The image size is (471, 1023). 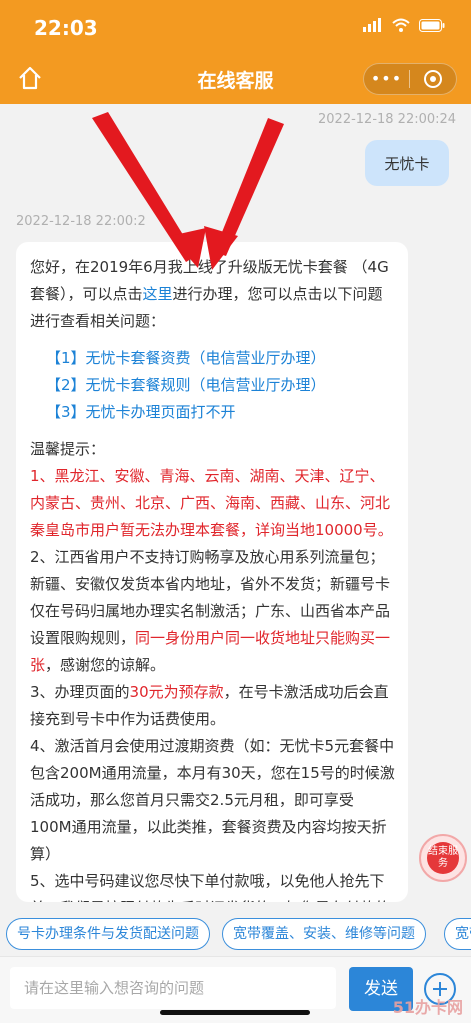 I want to click on status-time: 22:03, so click(x=66, y=28).